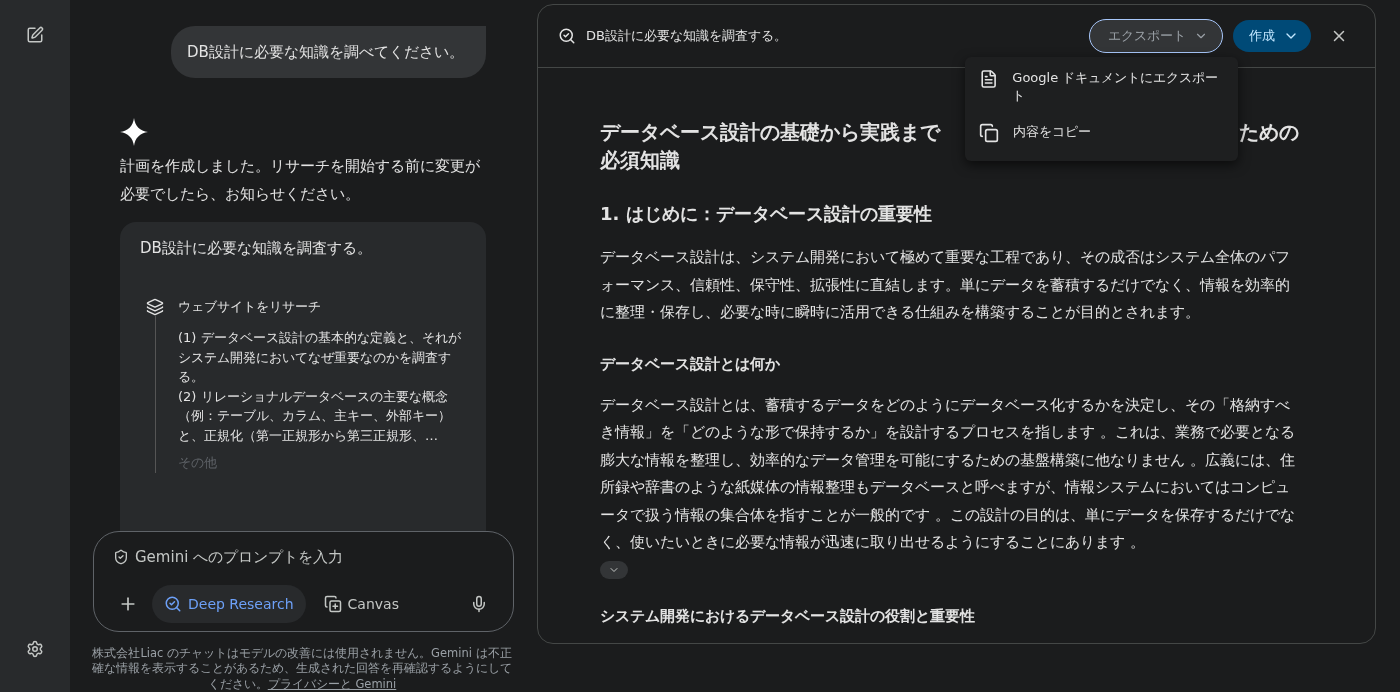 The image size is (1400, 692). What do you see at coordinates (134, 132) in the screenshot?
I see `sparkle-icon` at bounding box center [134, 132].